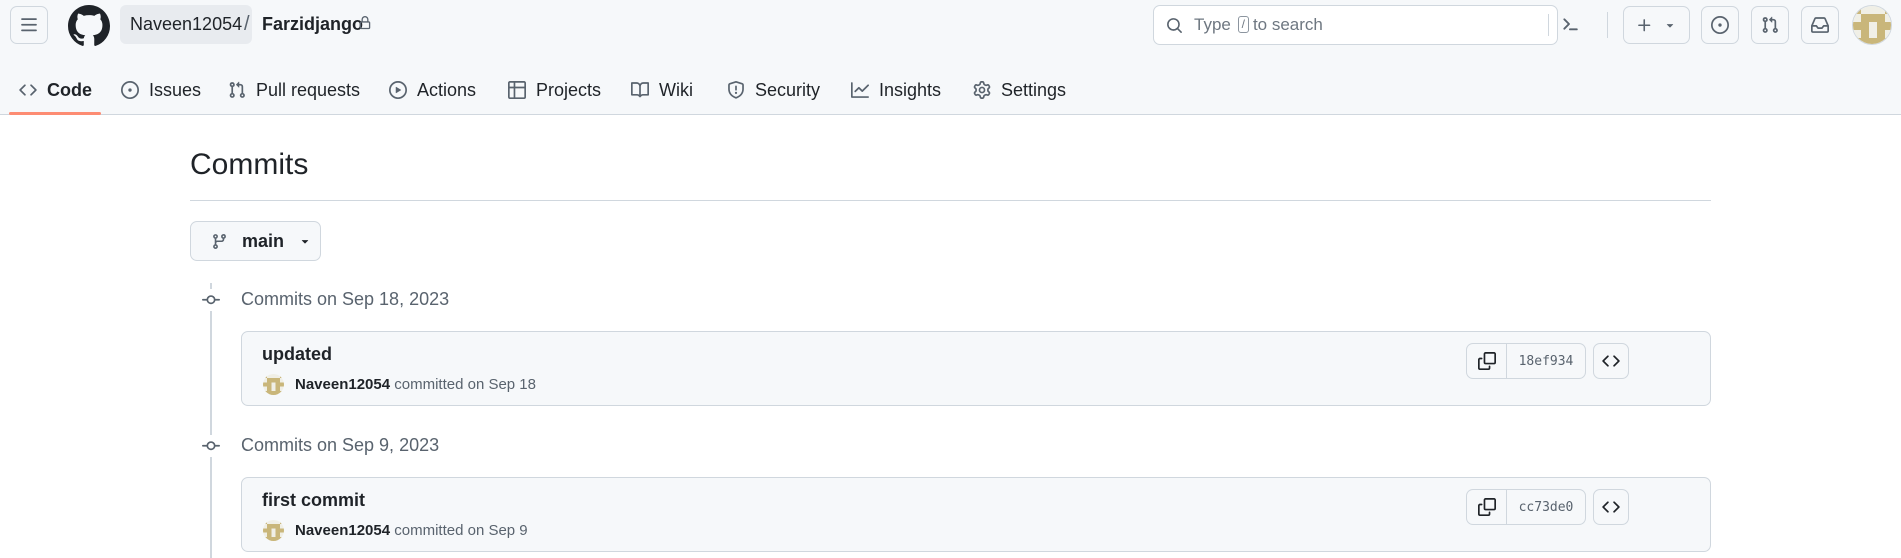 Image resolution: width=1901 pixels, height=558 pixels. Describe the element at coordinates (860, 90) in the screenshot. I see `graph-icon` at that location.